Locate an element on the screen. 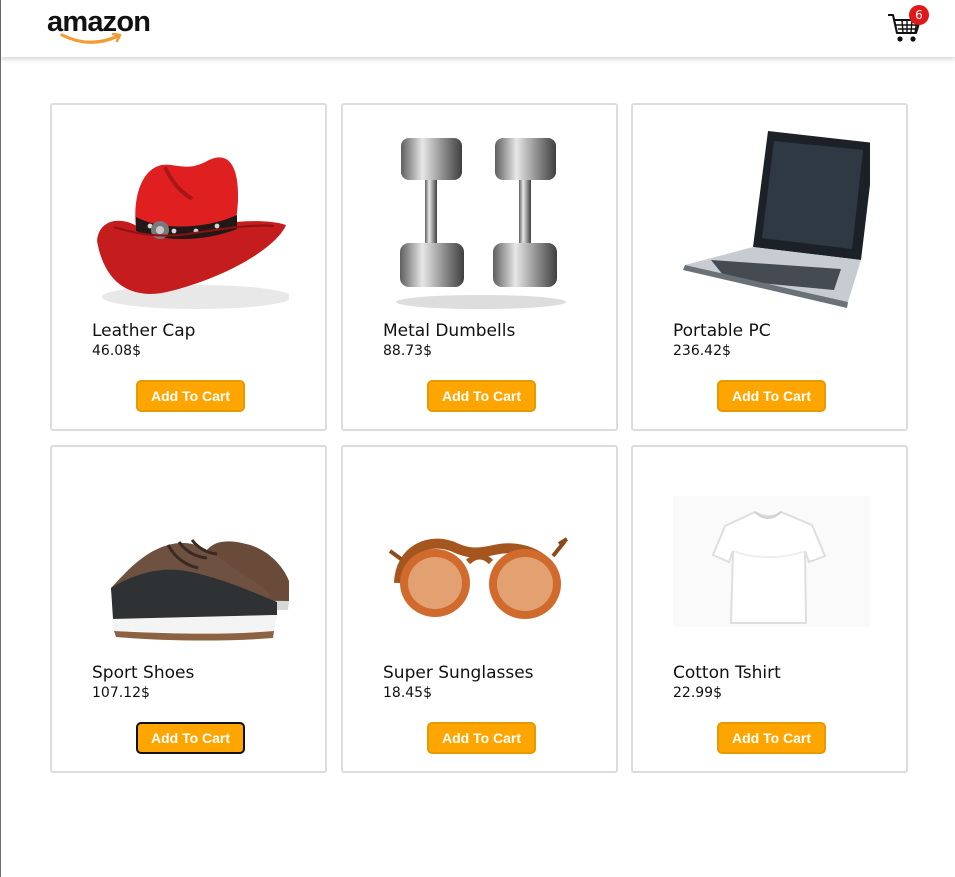 The width and height of the screenshot is (955, 877). product-card-leather-cap: Leather Cap 46.08$ Add To Cart is located at coordinates (188, 267).